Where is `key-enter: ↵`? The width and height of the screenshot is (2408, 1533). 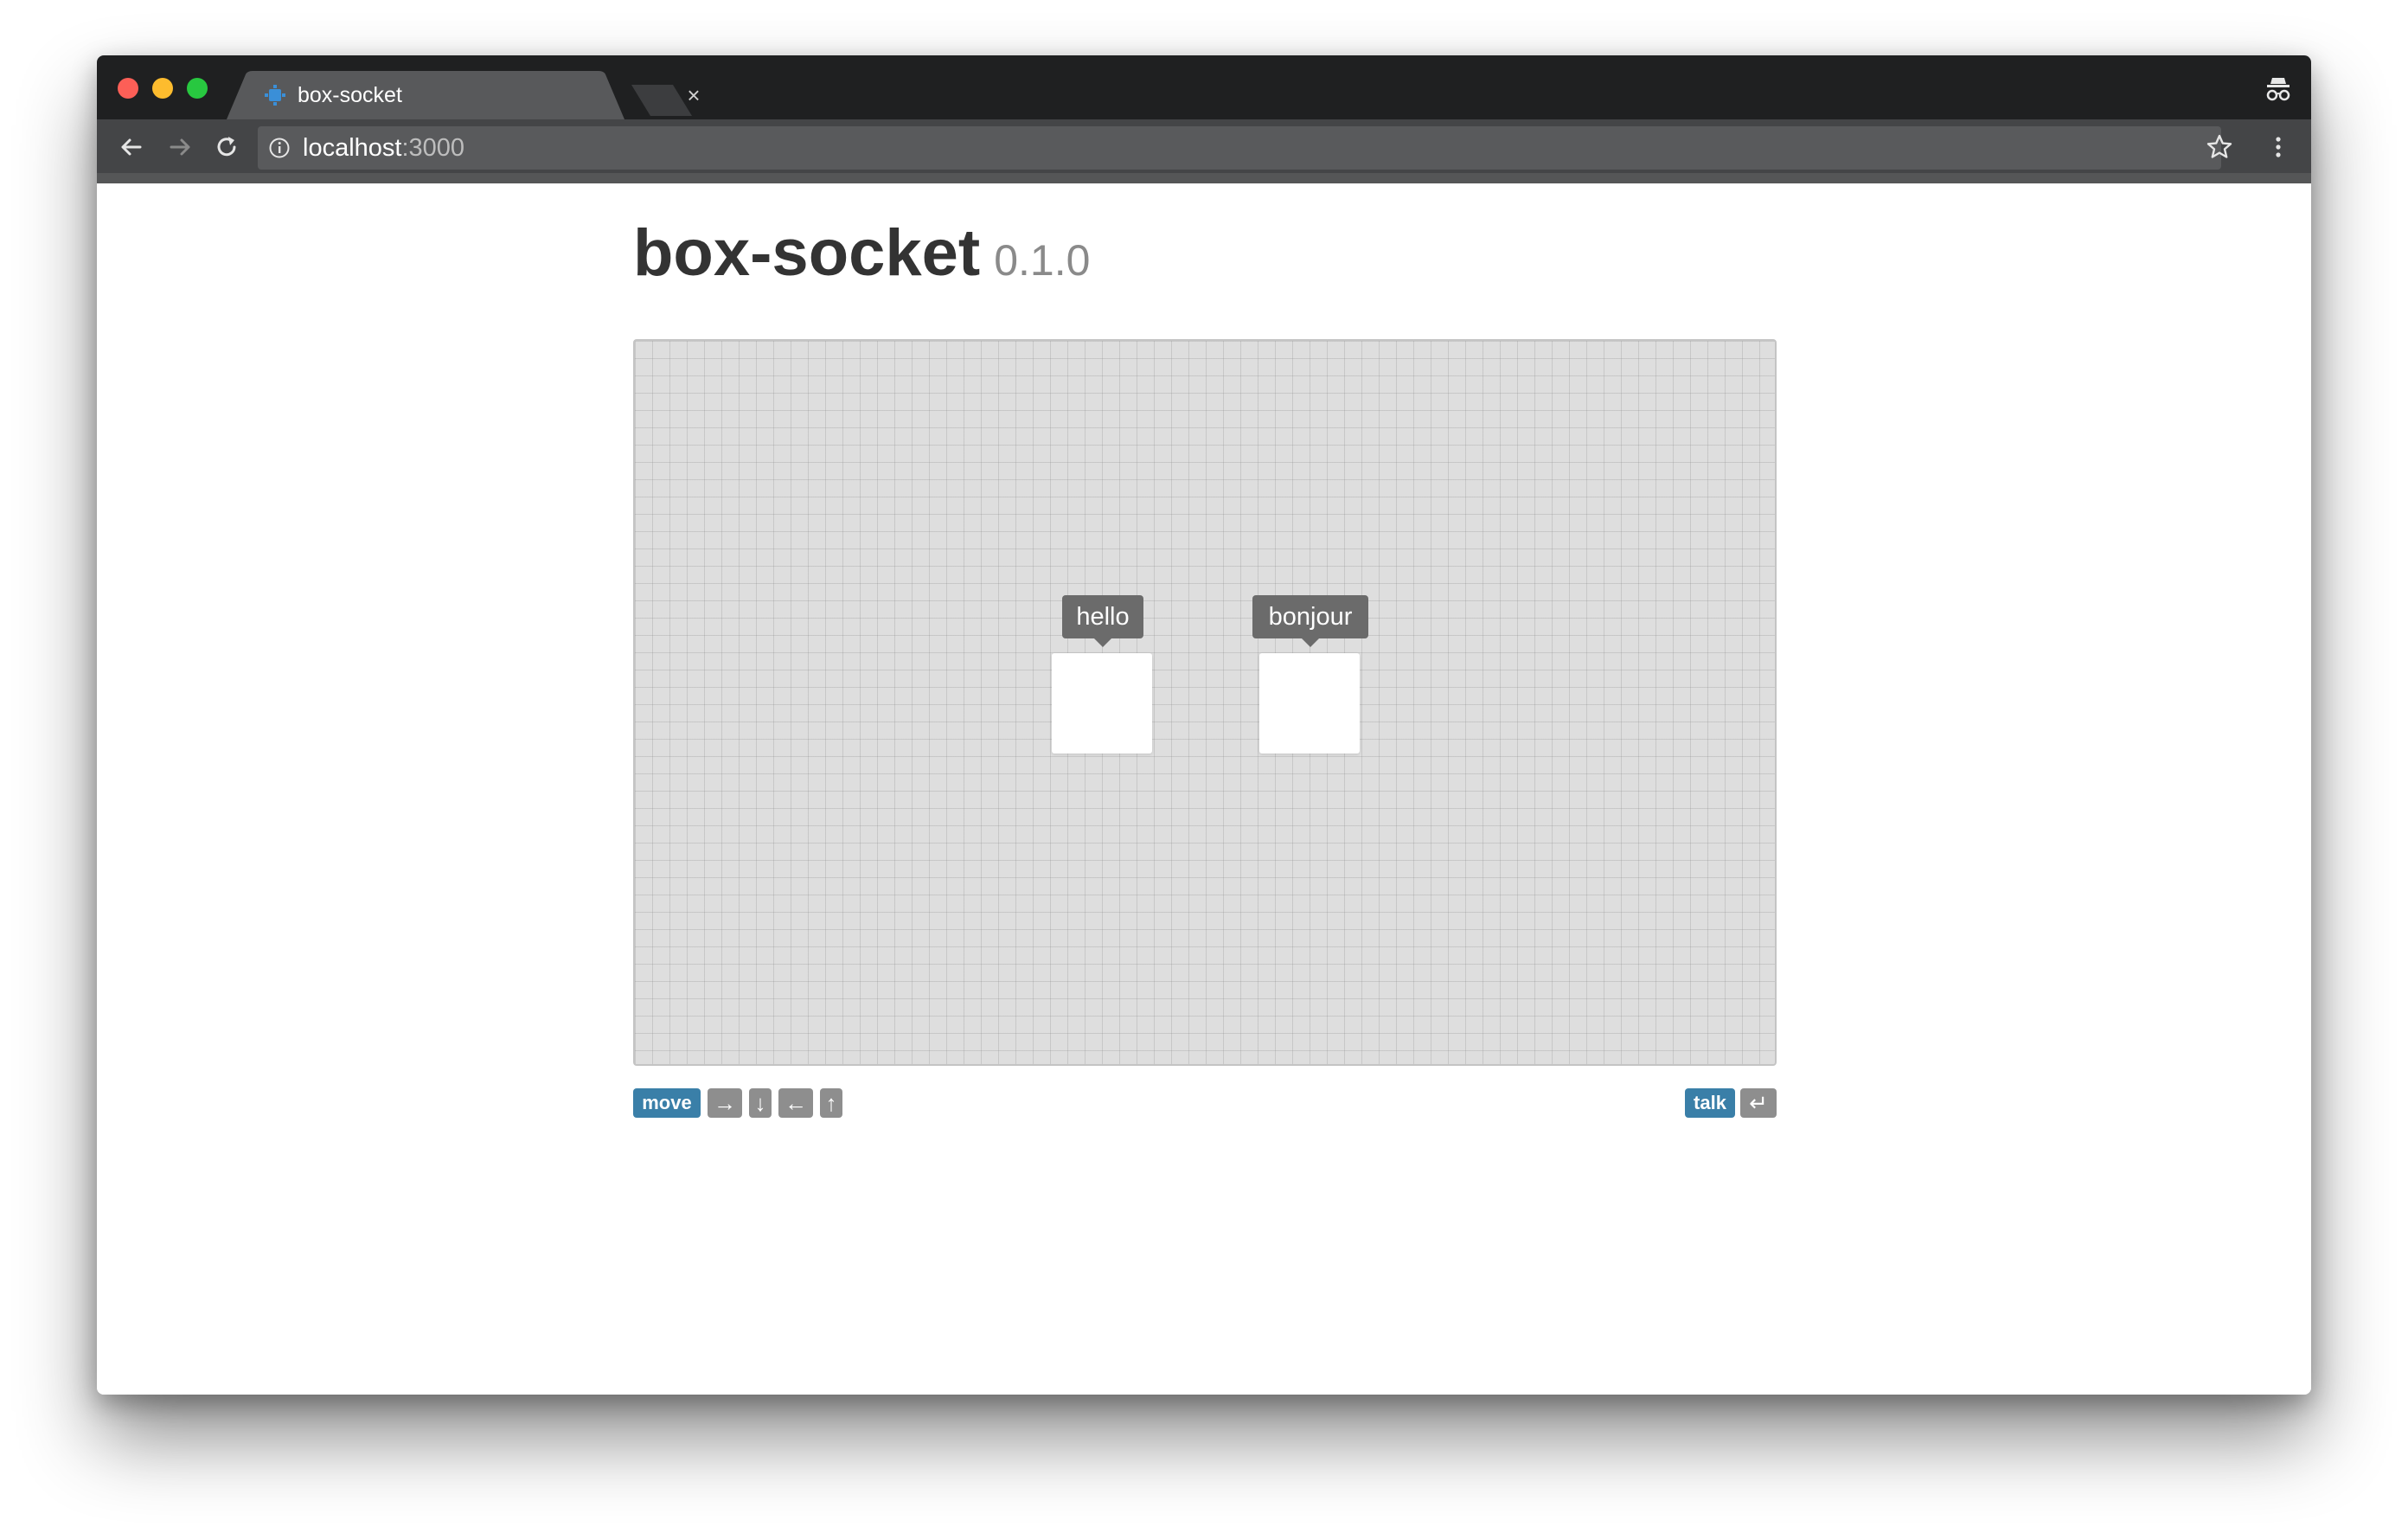
key-enter: ↵ is located at coordinates (1758, 1103).